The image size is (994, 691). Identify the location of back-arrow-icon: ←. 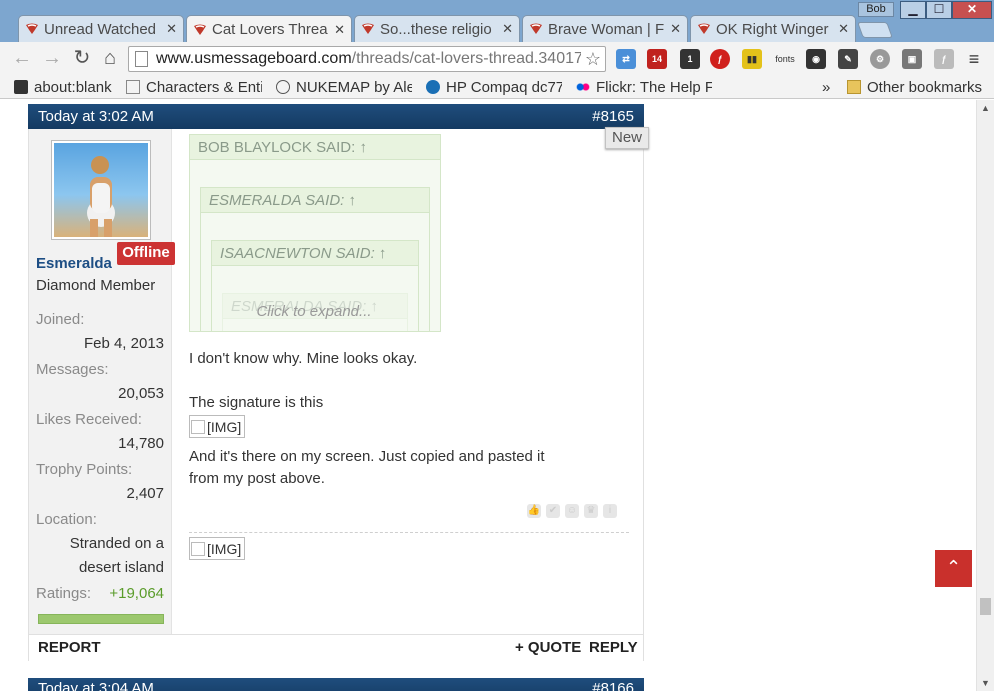
(22, 59).